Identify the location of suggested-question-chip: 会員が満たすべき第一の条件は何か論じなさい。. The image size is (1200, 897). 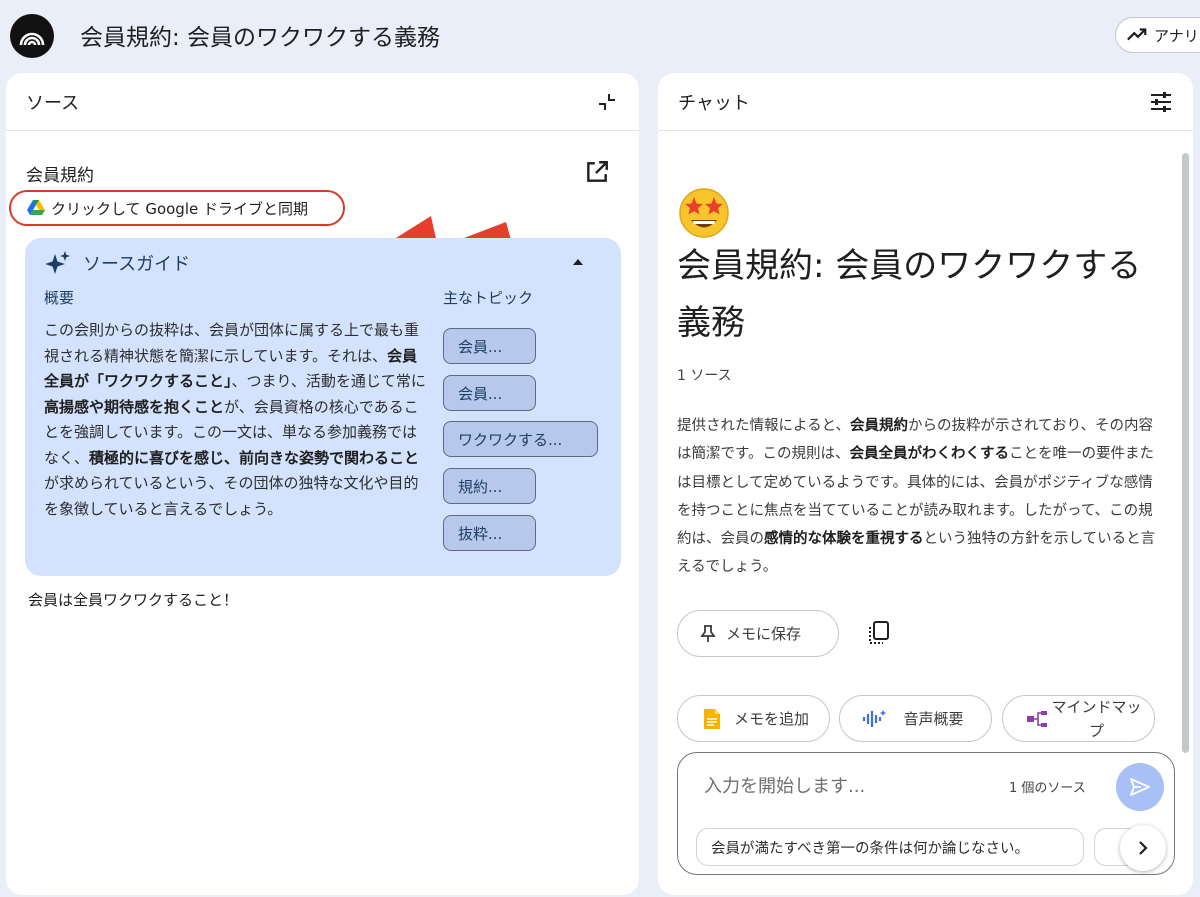
(890, 847).